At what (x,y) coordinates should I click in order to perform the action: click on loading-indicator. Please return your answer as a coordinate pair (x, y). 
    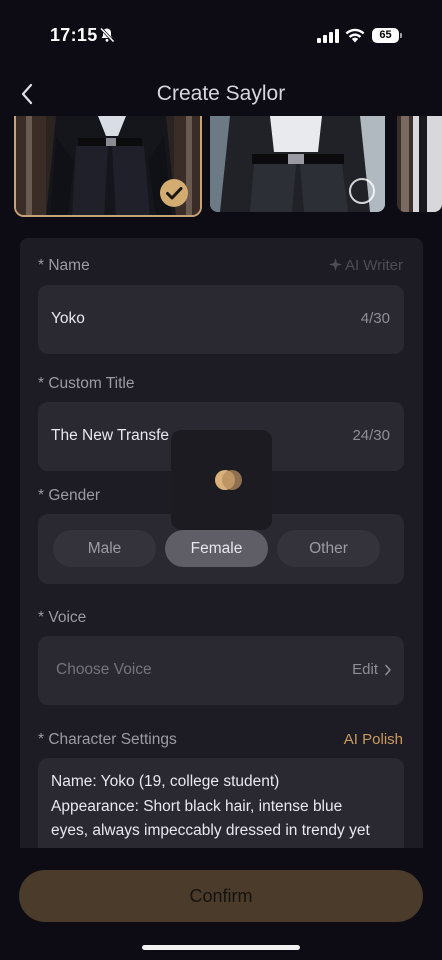
    Looking at the image, I should click on (221, 480).